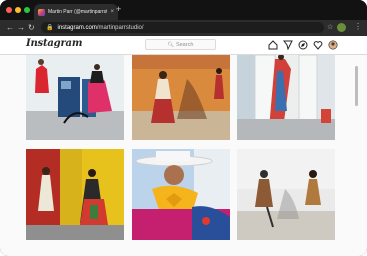  What do you see at coordinates (183, 10) in the screenshot?
I see `tab-strip: Martin Parr (@martinparrstudio) × +` at bounding box center [183, 10].